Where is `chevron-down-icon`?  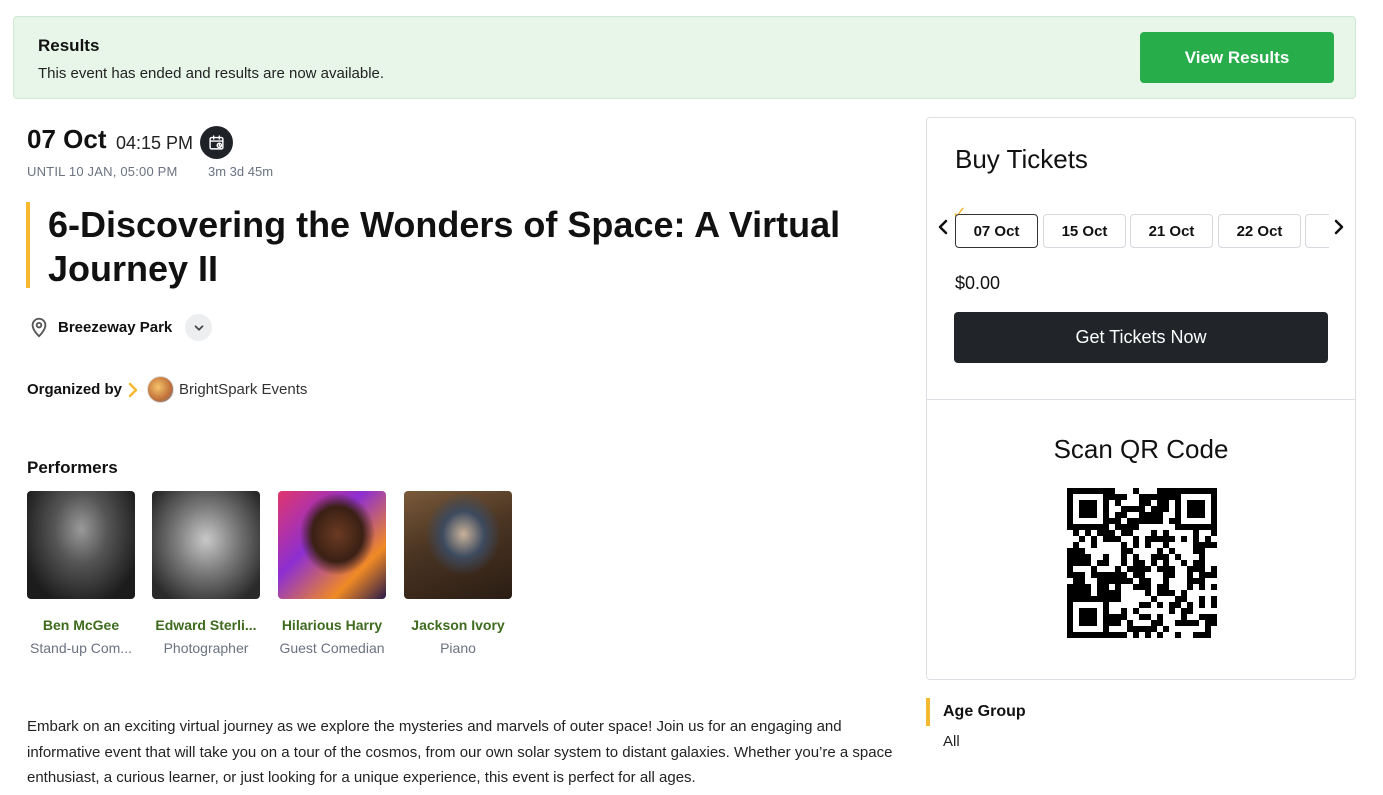
chevron-down-icon is located at coordinates (198, 327).